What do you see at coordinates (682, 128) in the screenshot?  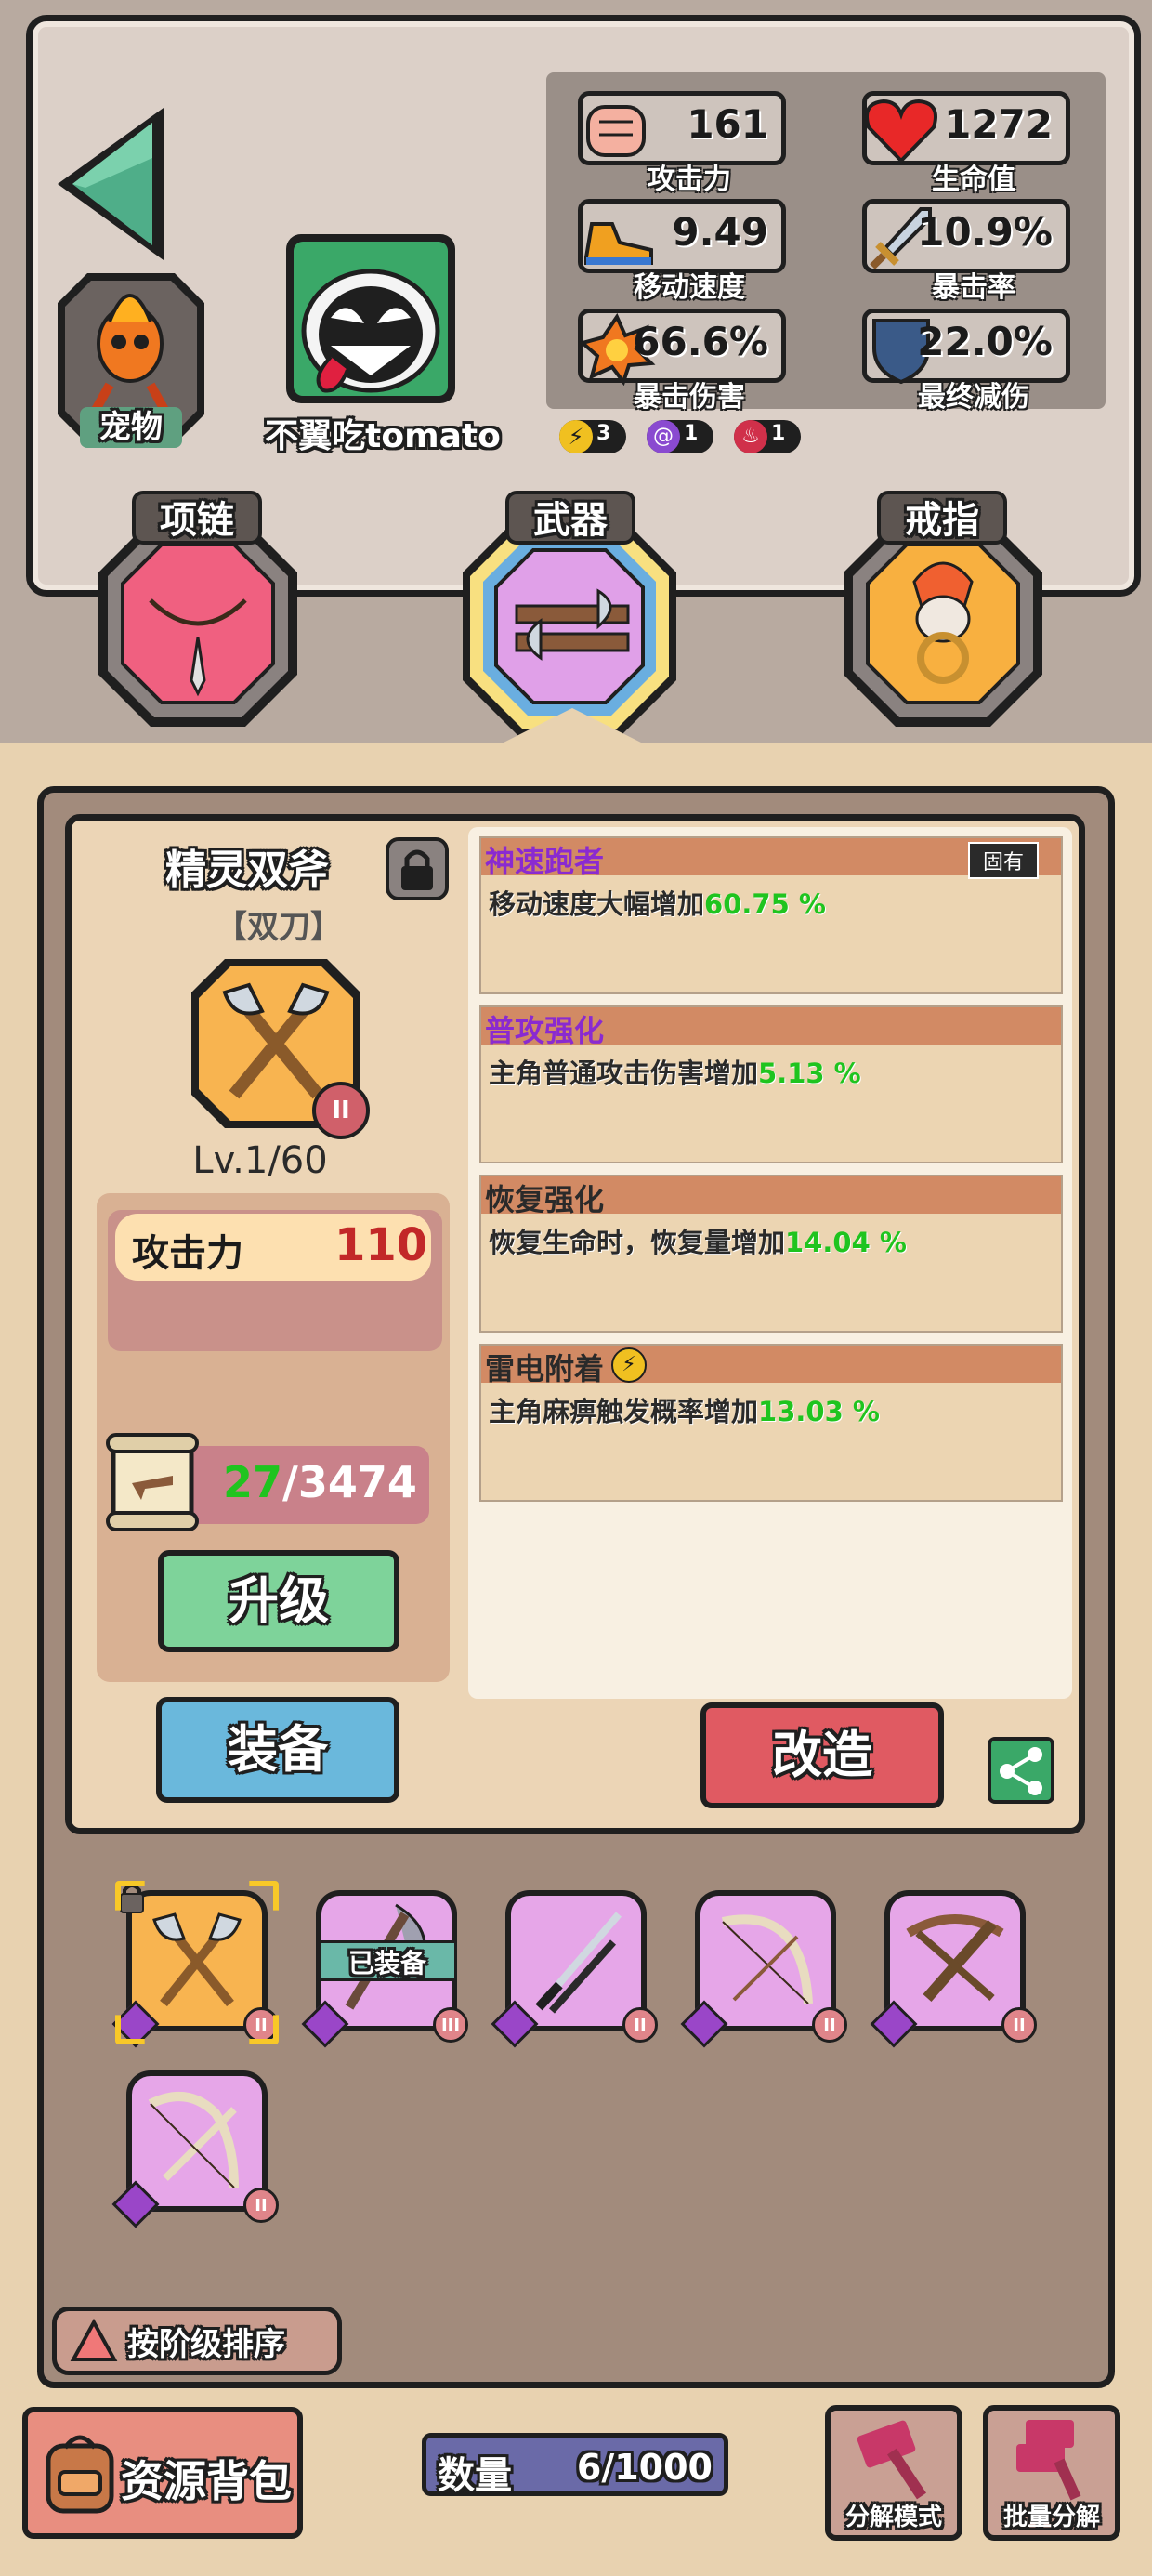 I see `stat-attack: 161` at bounding box center [682, 128].